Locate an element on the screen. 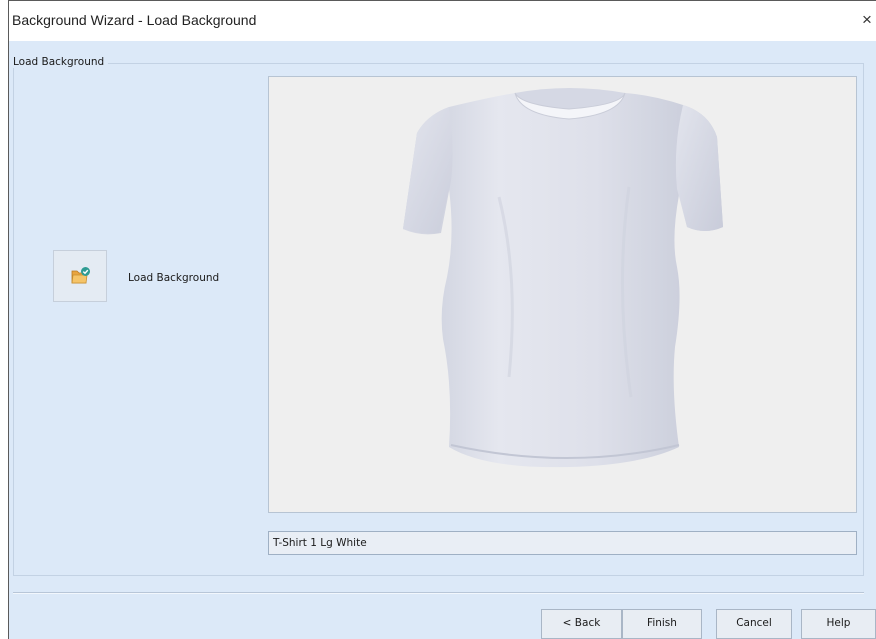 The image size is (876, 639). folder-image-icon is located at coordinates (80, 275).